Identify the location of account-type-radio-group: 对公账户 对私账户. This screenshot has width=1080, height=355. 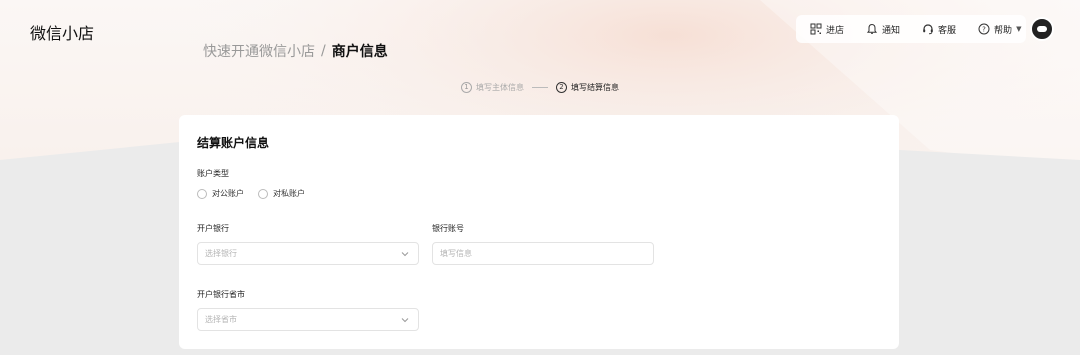
(258, 193).